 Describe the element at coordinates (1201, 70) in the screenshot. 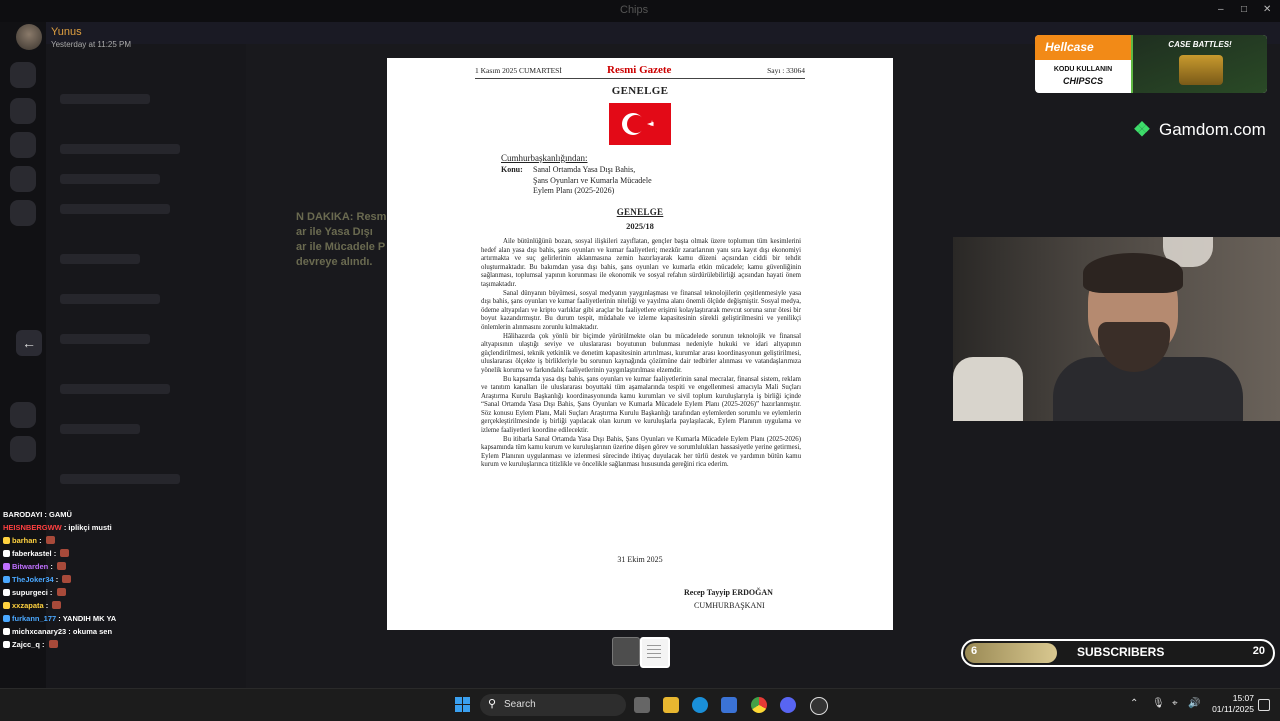

I see `treasure-chest-icon` at that location.